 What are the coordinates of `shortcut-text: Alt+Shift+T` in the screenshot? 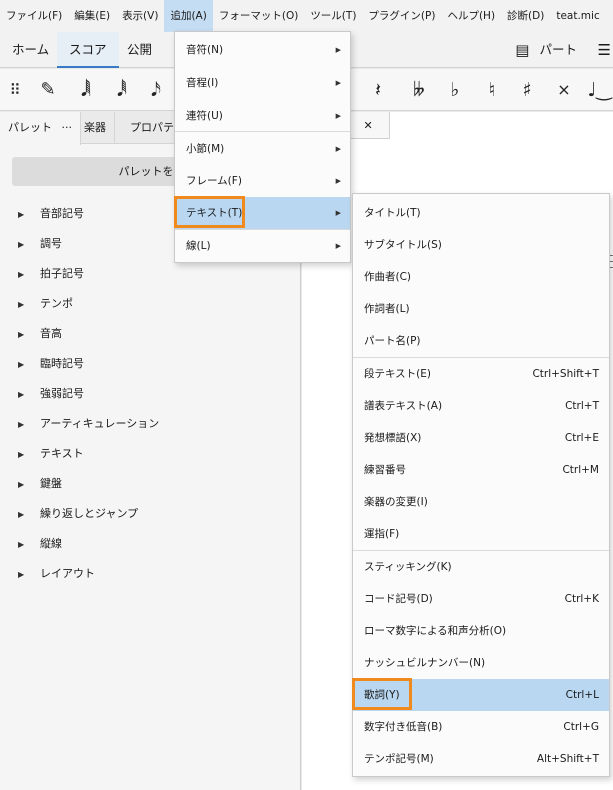 It's located at (567, 759).